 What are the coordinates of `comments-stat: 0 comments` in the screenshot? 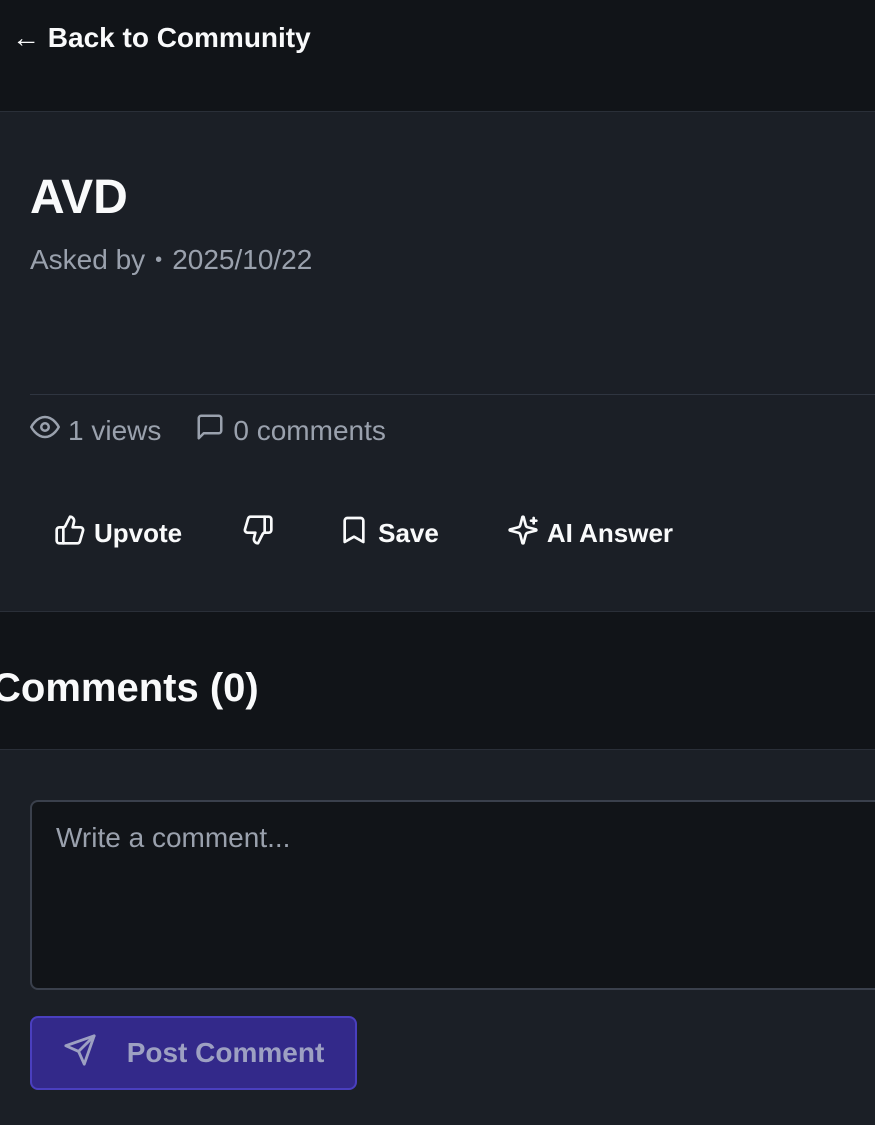 It's located at (290, 430).